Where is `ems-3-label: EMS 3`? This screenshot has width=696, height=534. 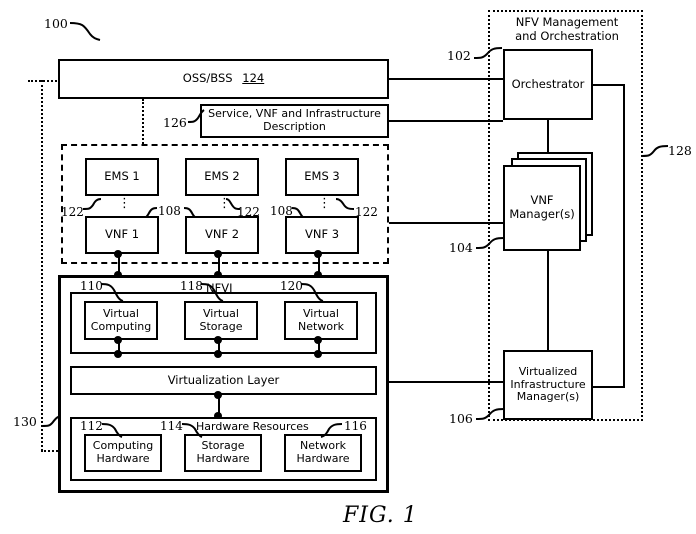 ems-3-label: EMS 3 is located at coordinates (322, 176).